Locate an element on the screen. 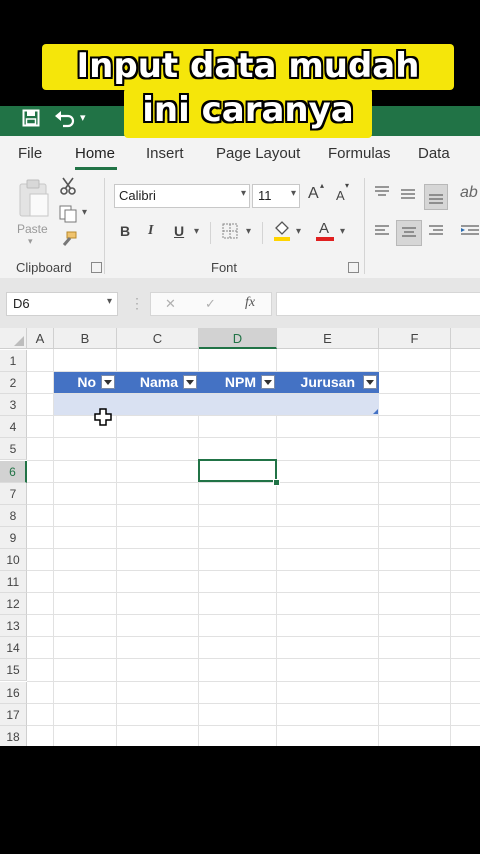  column-header-b: B is located at coordinates (85, 338).